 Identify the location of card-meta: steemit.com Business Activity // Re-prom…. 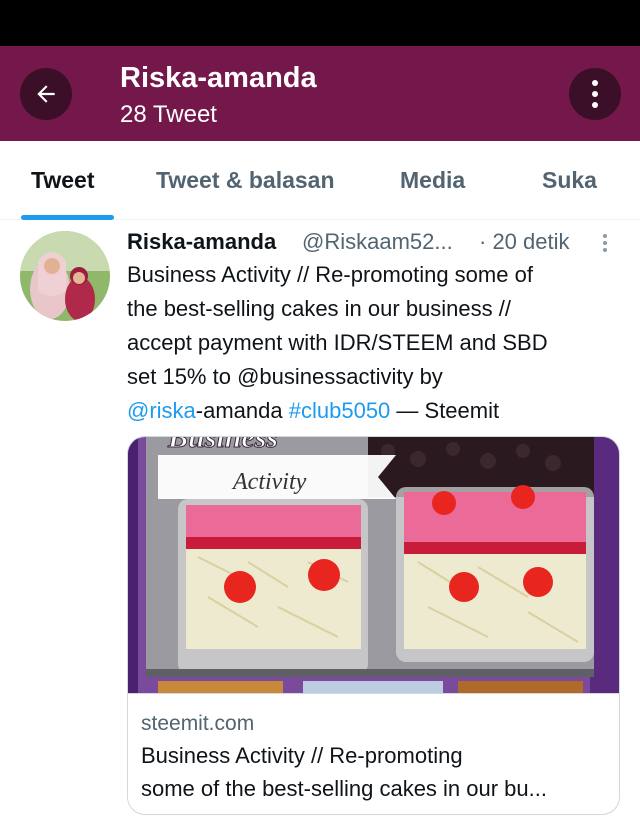
(373, 753).